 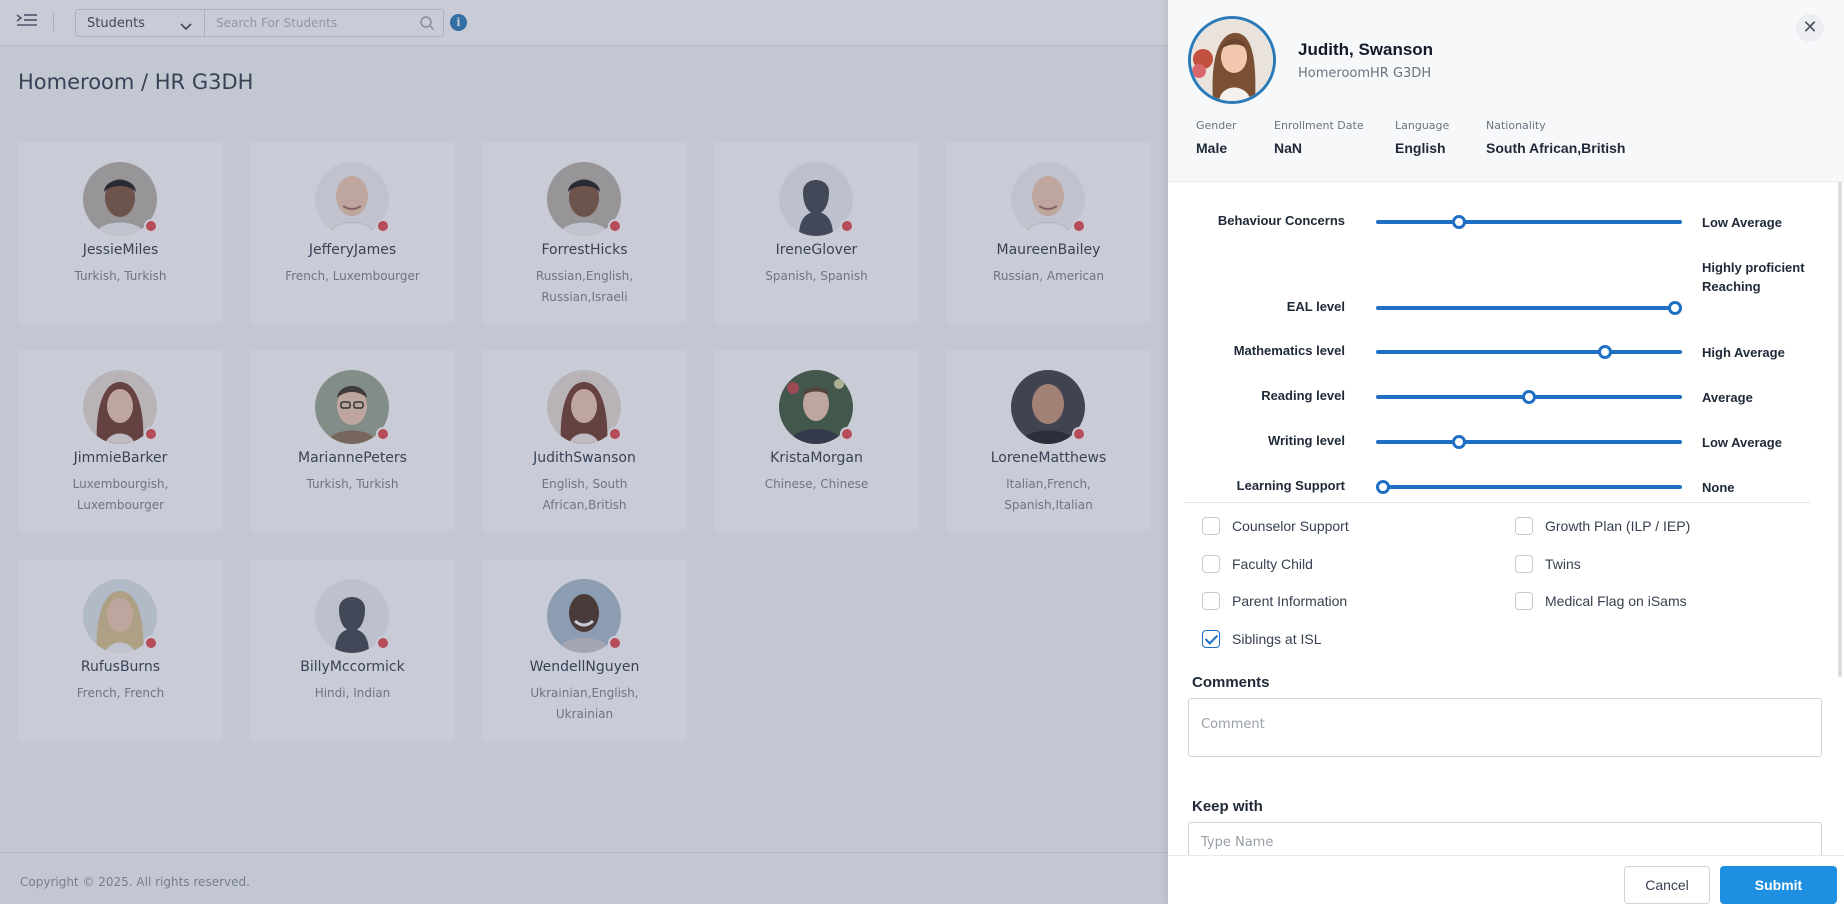 I want to click on checkbox-label: Twins, so click(x=1563, y=564).